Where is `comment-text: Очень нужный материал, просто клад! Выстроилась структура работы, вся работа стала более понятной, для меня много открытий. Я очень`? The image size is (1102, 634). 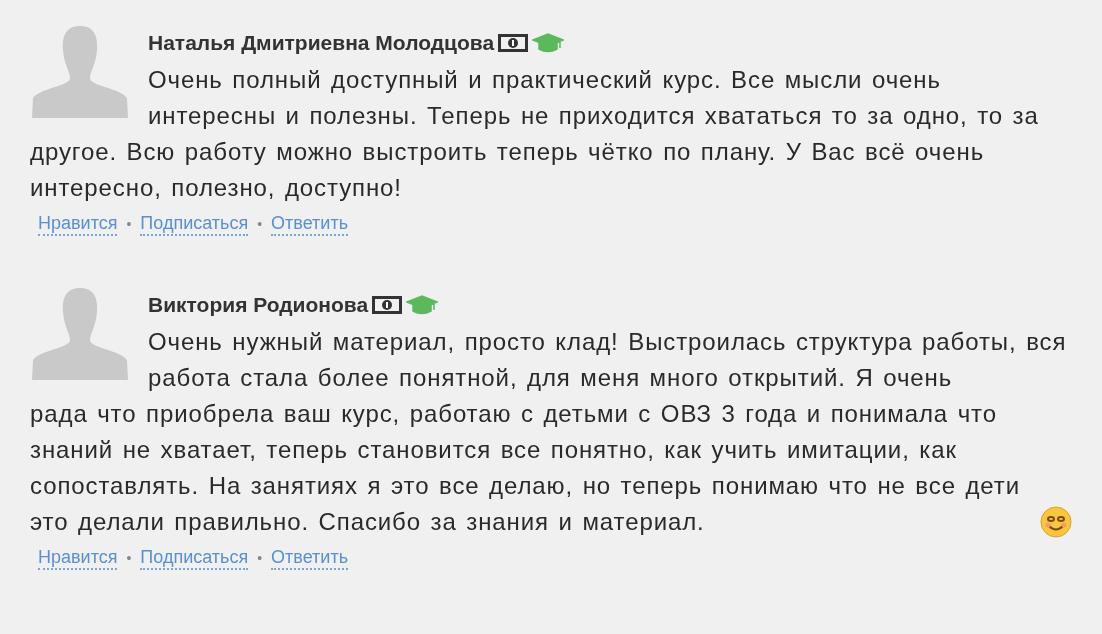 comment-text: Очень нужный материал, просто клад! Выстроилась структура работы, вся работа стала более понятной, для меня много открытий. Я очень is located at coordinates (607, 359).